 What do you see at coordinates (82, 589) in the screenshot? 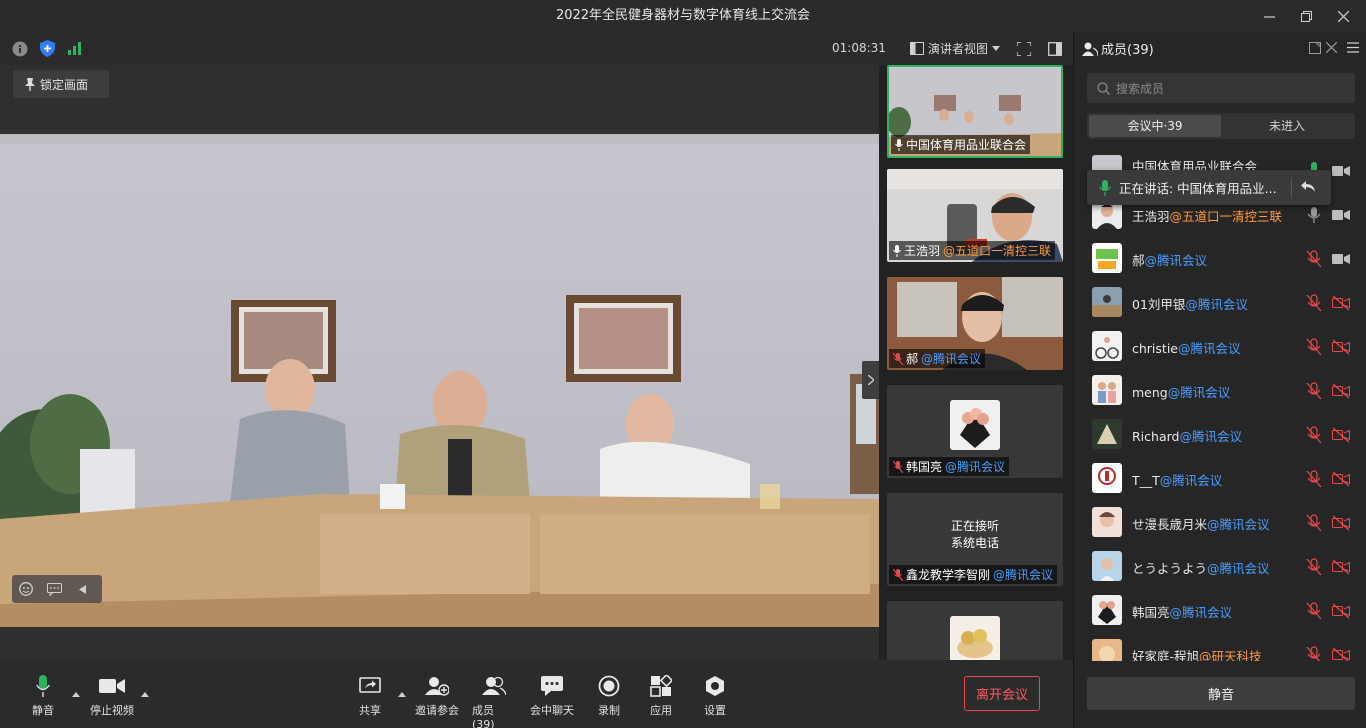
I see `collapse-left-icon` at bounding box center [82, 589].